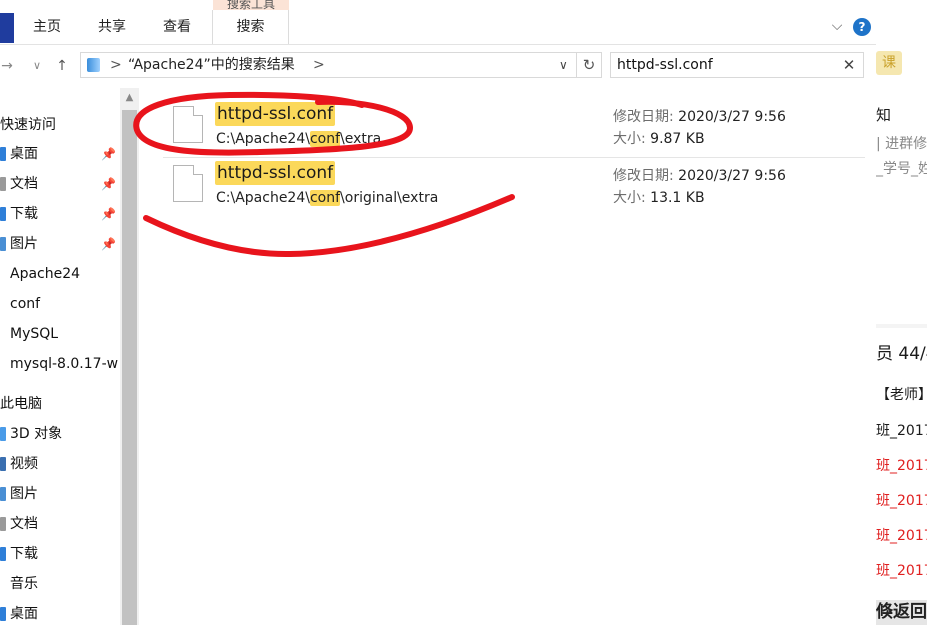  Describe the element at coordinates (361, 139) in the screenshot. I see `path-suffix: \extra` at that location.